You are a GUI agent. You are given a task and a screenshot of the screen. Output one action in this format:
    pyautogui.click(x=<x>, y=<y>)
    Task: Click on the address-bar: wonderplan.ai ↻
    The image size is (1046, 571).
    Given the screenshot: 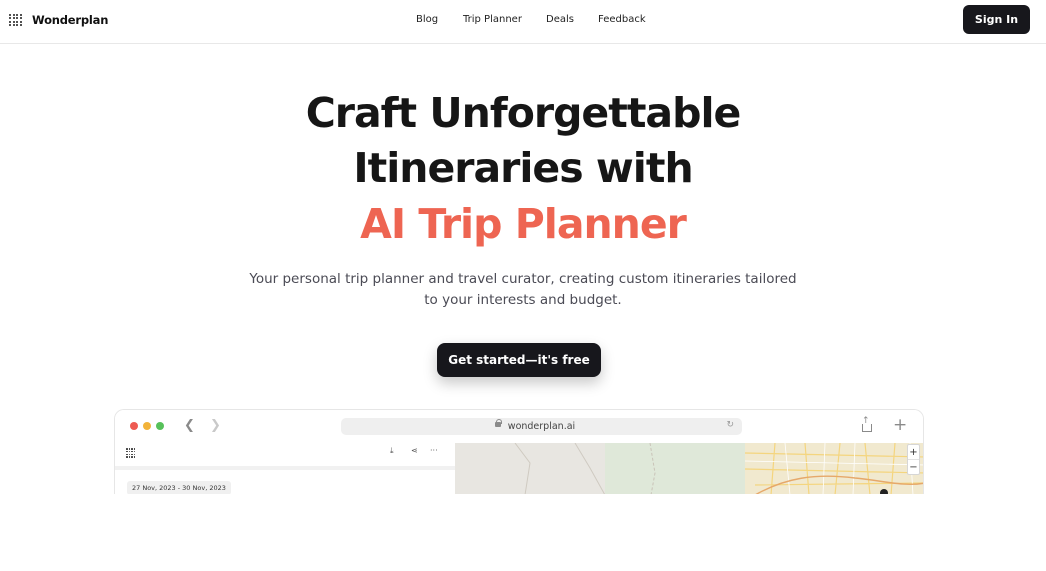 What is the action you would take?
    pyautogui.click(x=541, y=426)
    